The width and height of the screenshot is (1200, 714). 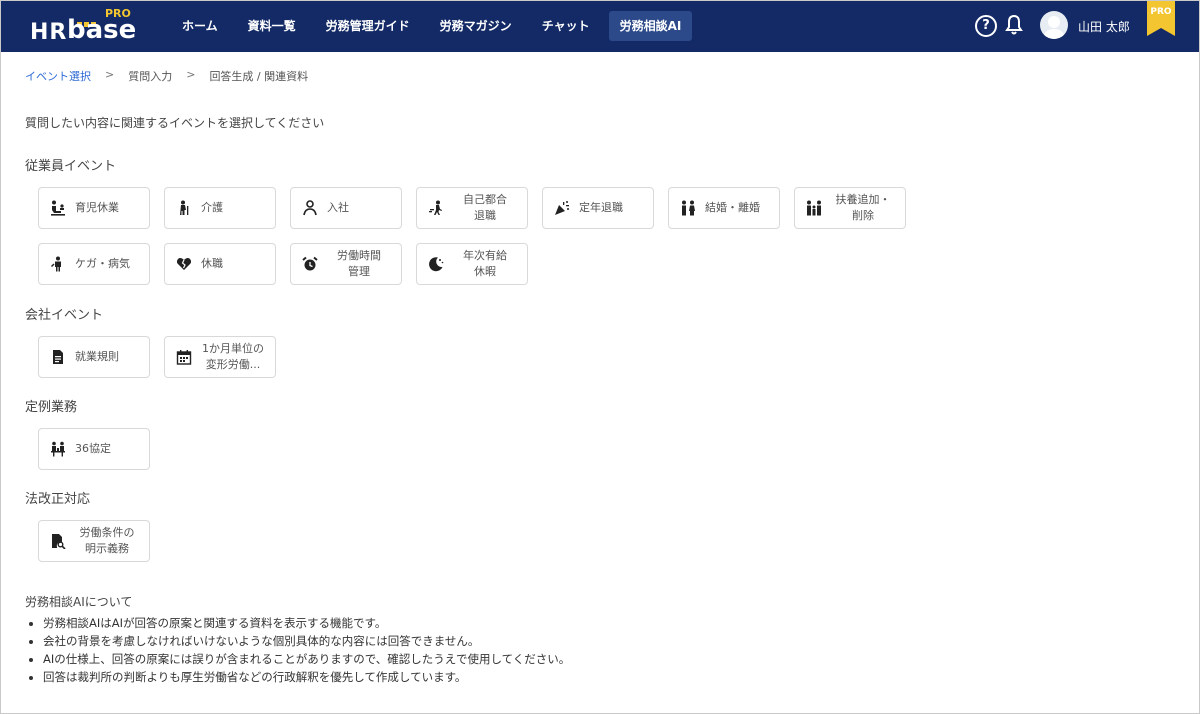 I want to click on walk-out-icon, so click(x=436, y=208).